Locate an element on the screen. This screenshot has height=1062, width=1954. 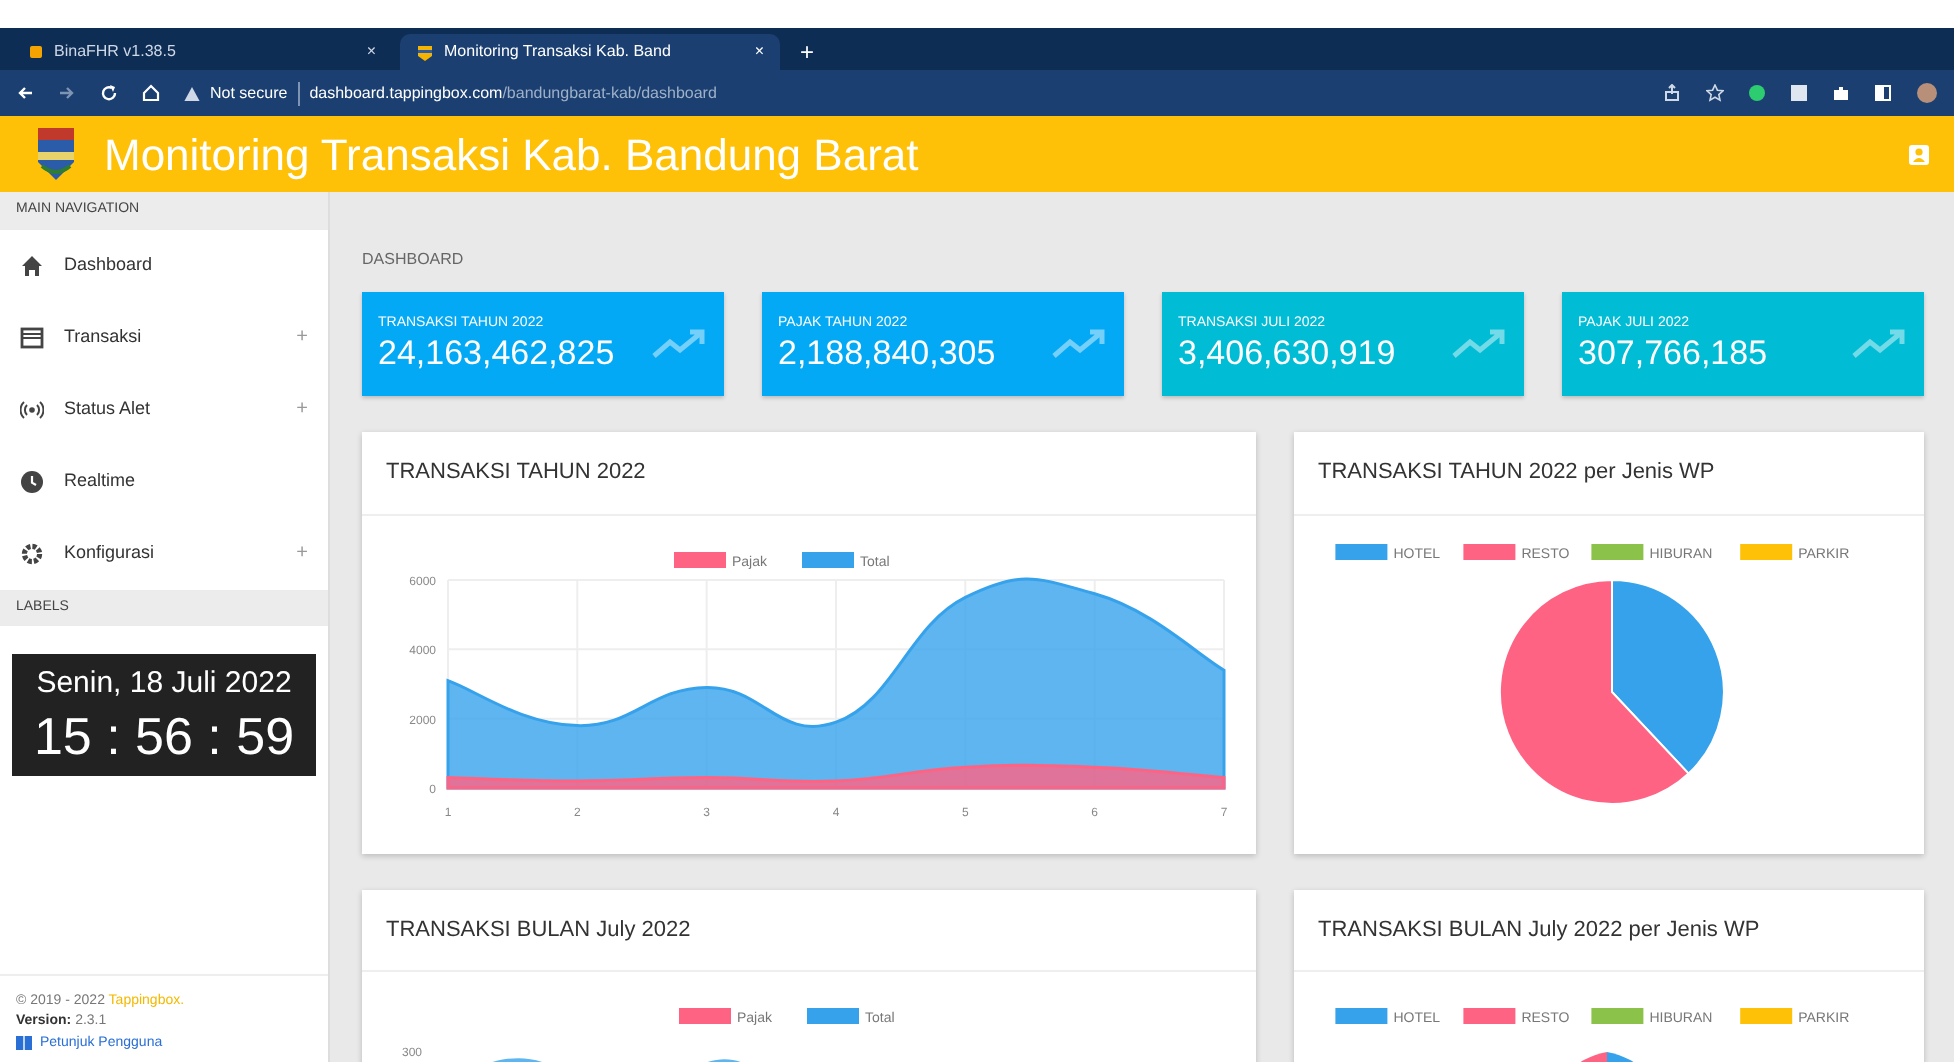
nav-item: Konfigurasi + is located at coordinates (164, 553).